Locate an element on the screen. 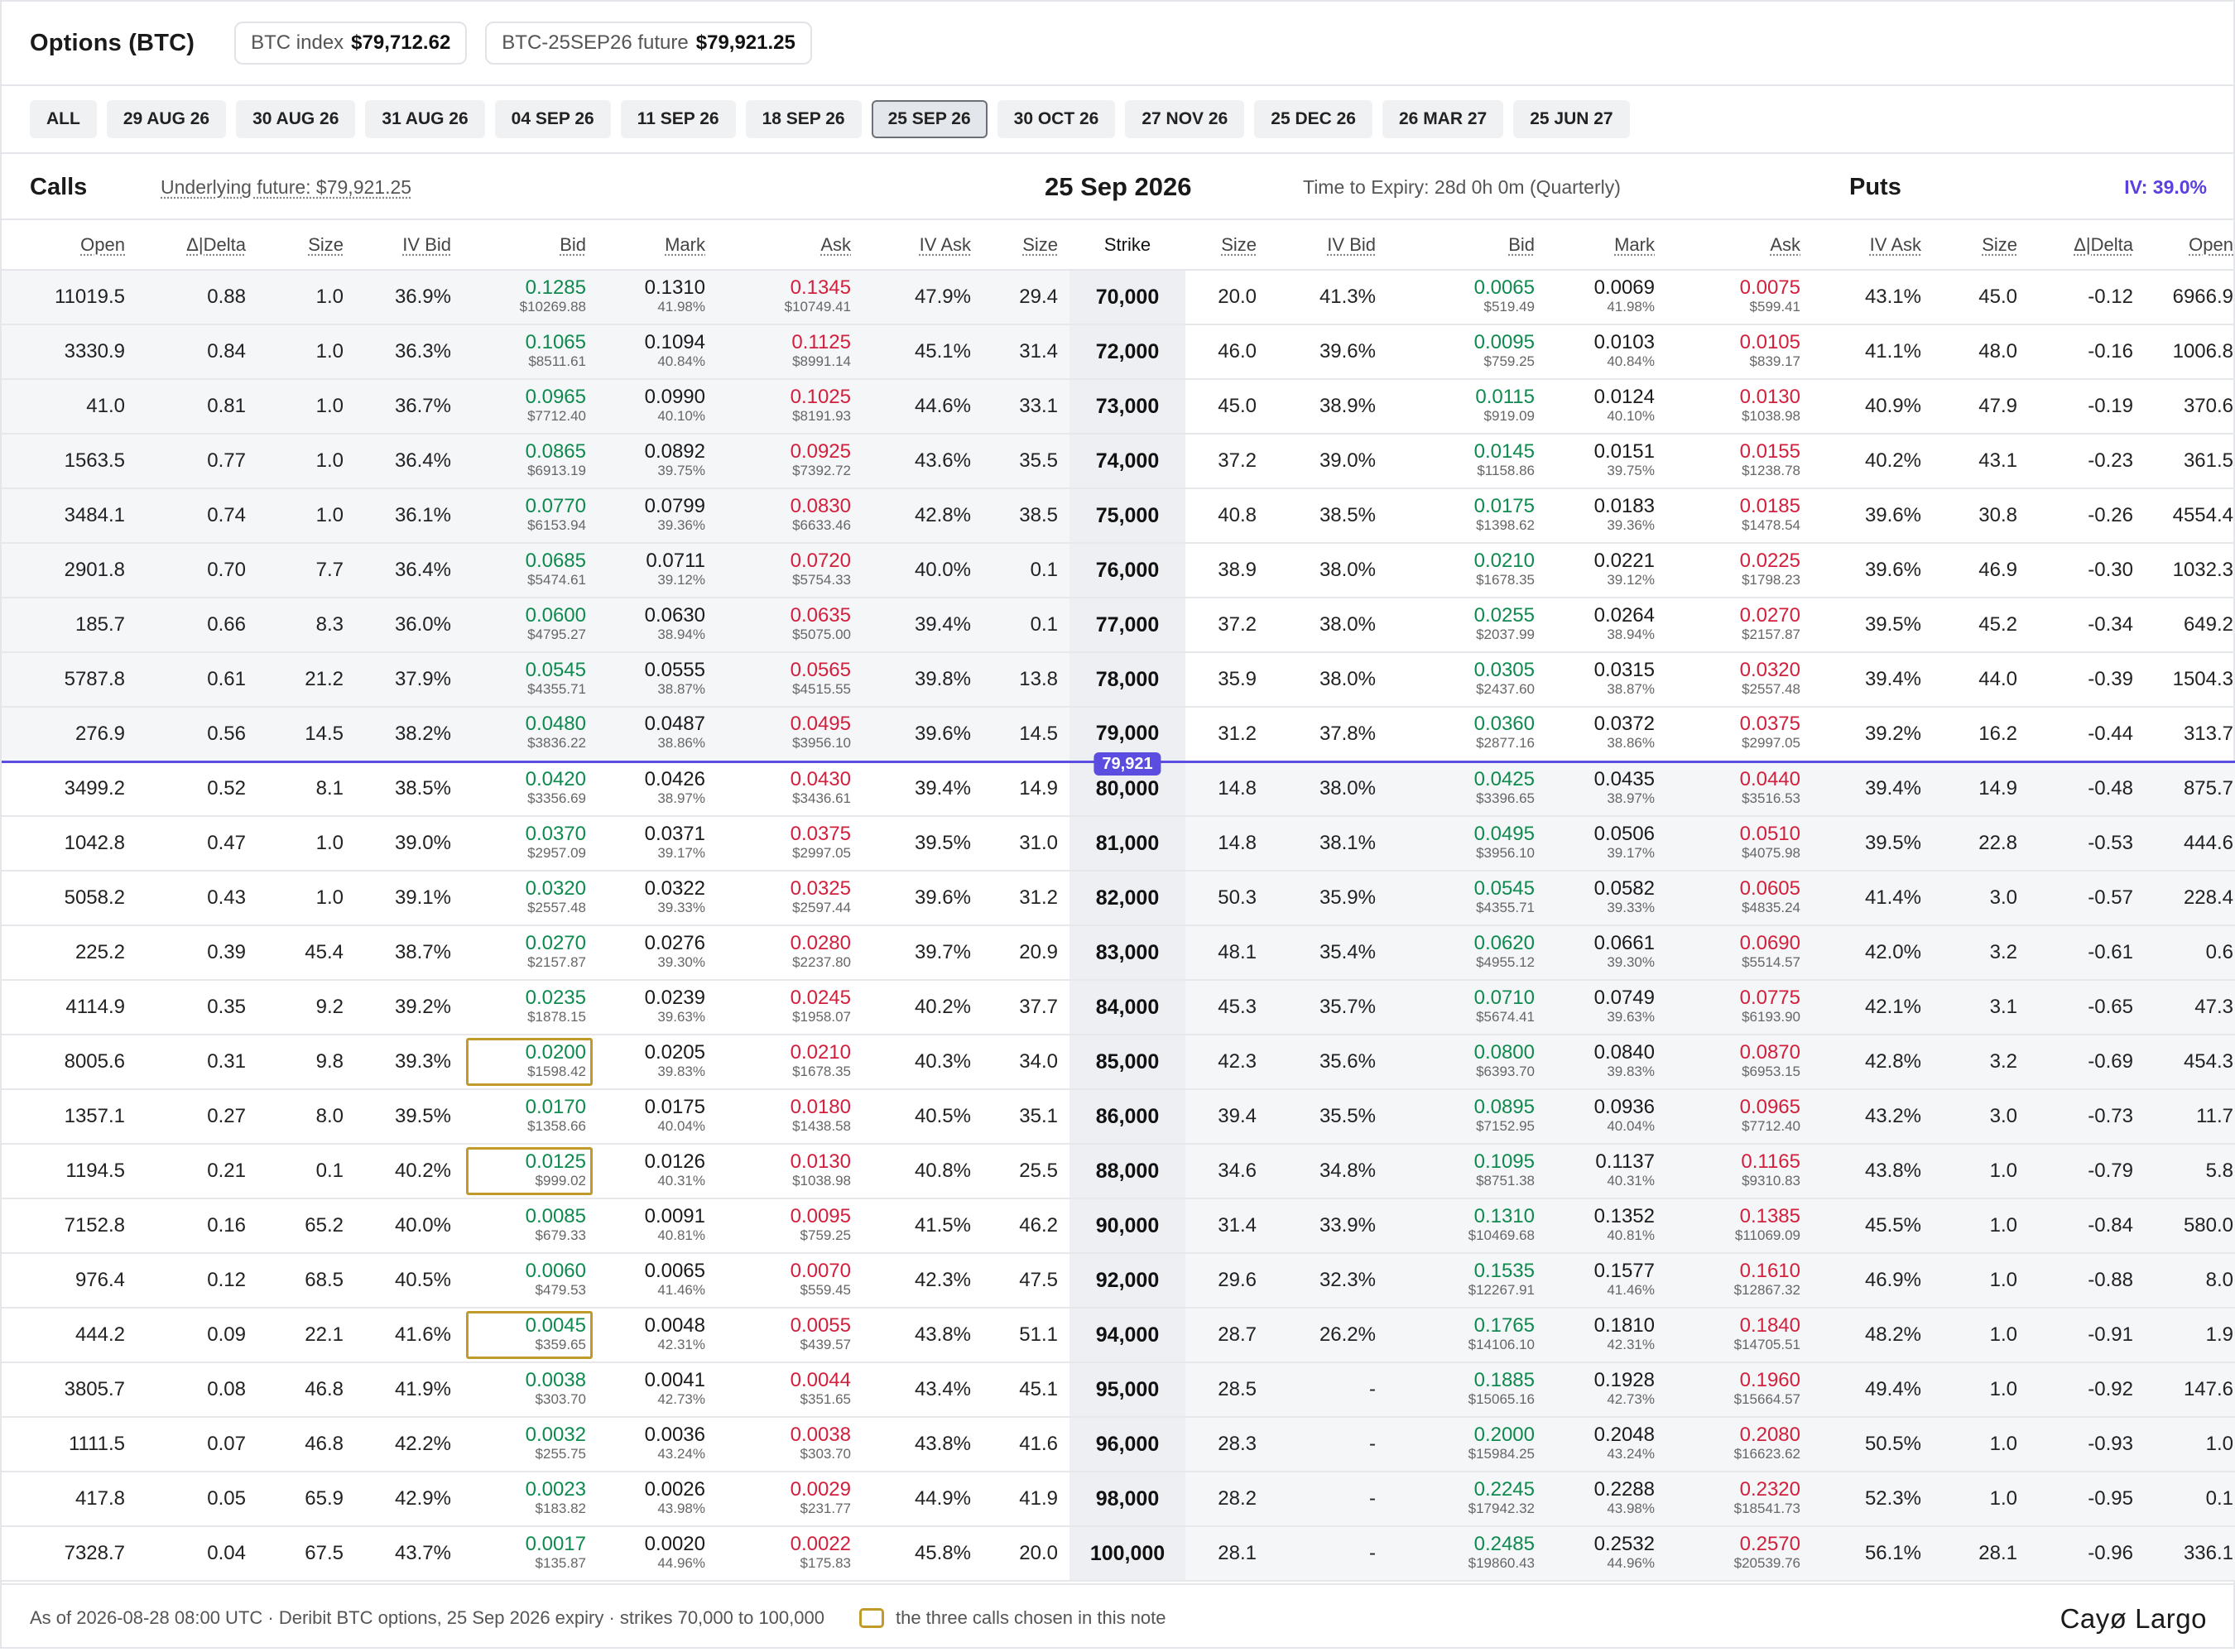 The height and width of the screenshot is (1652, 2235). call-ask-price: 0.0022 $175.83 is located at coordinates (790, 1554).